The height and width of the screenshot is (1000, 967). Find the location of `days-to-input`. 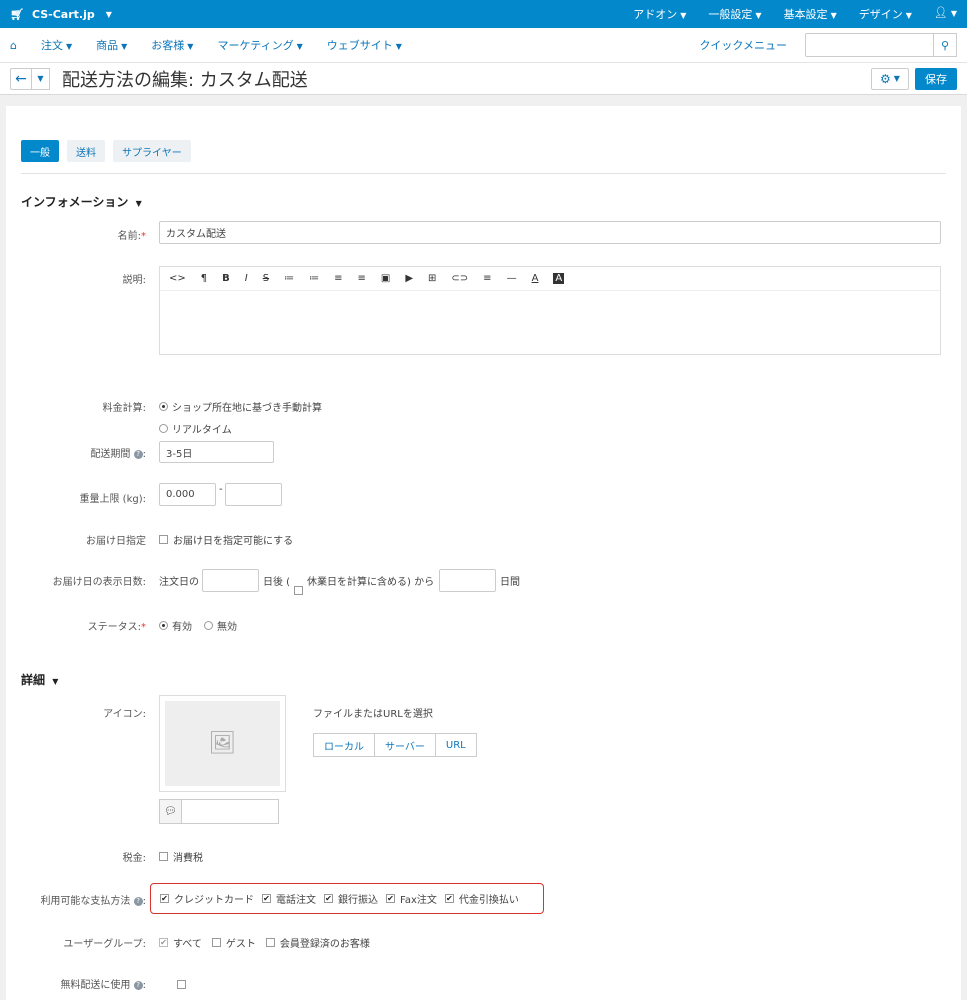

days-to-input is located at coordinates (467, 580).